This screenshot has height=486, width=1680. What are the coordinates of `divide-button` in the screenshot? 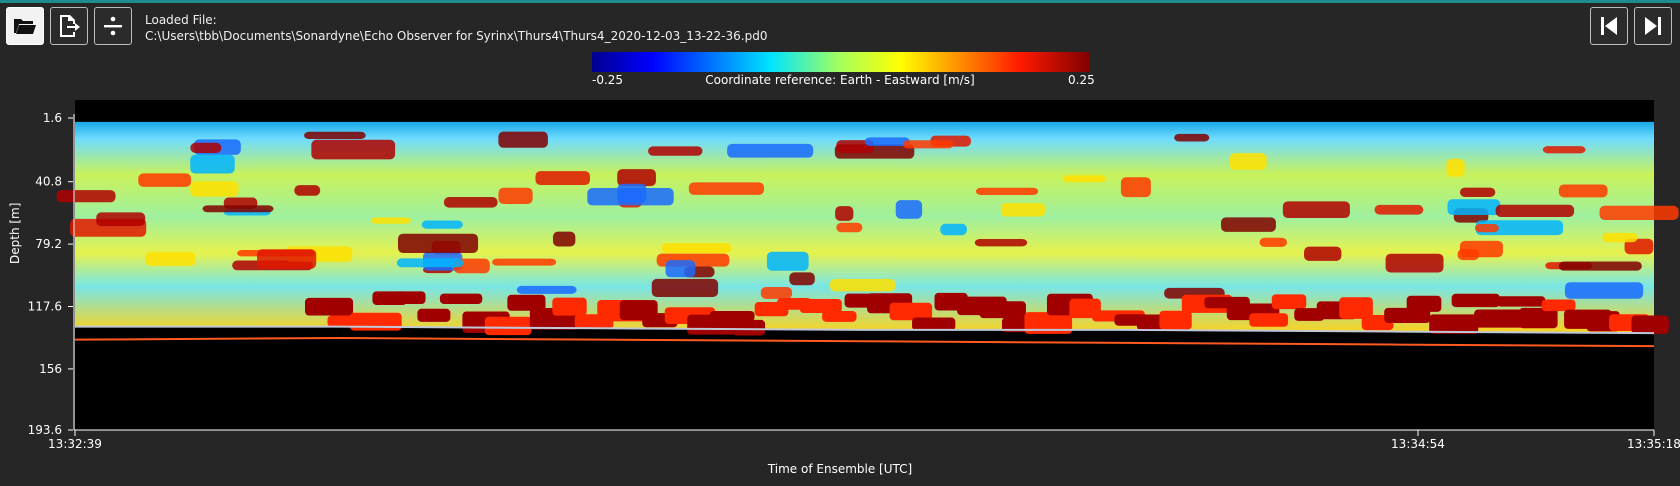 It's located at (113, 26).